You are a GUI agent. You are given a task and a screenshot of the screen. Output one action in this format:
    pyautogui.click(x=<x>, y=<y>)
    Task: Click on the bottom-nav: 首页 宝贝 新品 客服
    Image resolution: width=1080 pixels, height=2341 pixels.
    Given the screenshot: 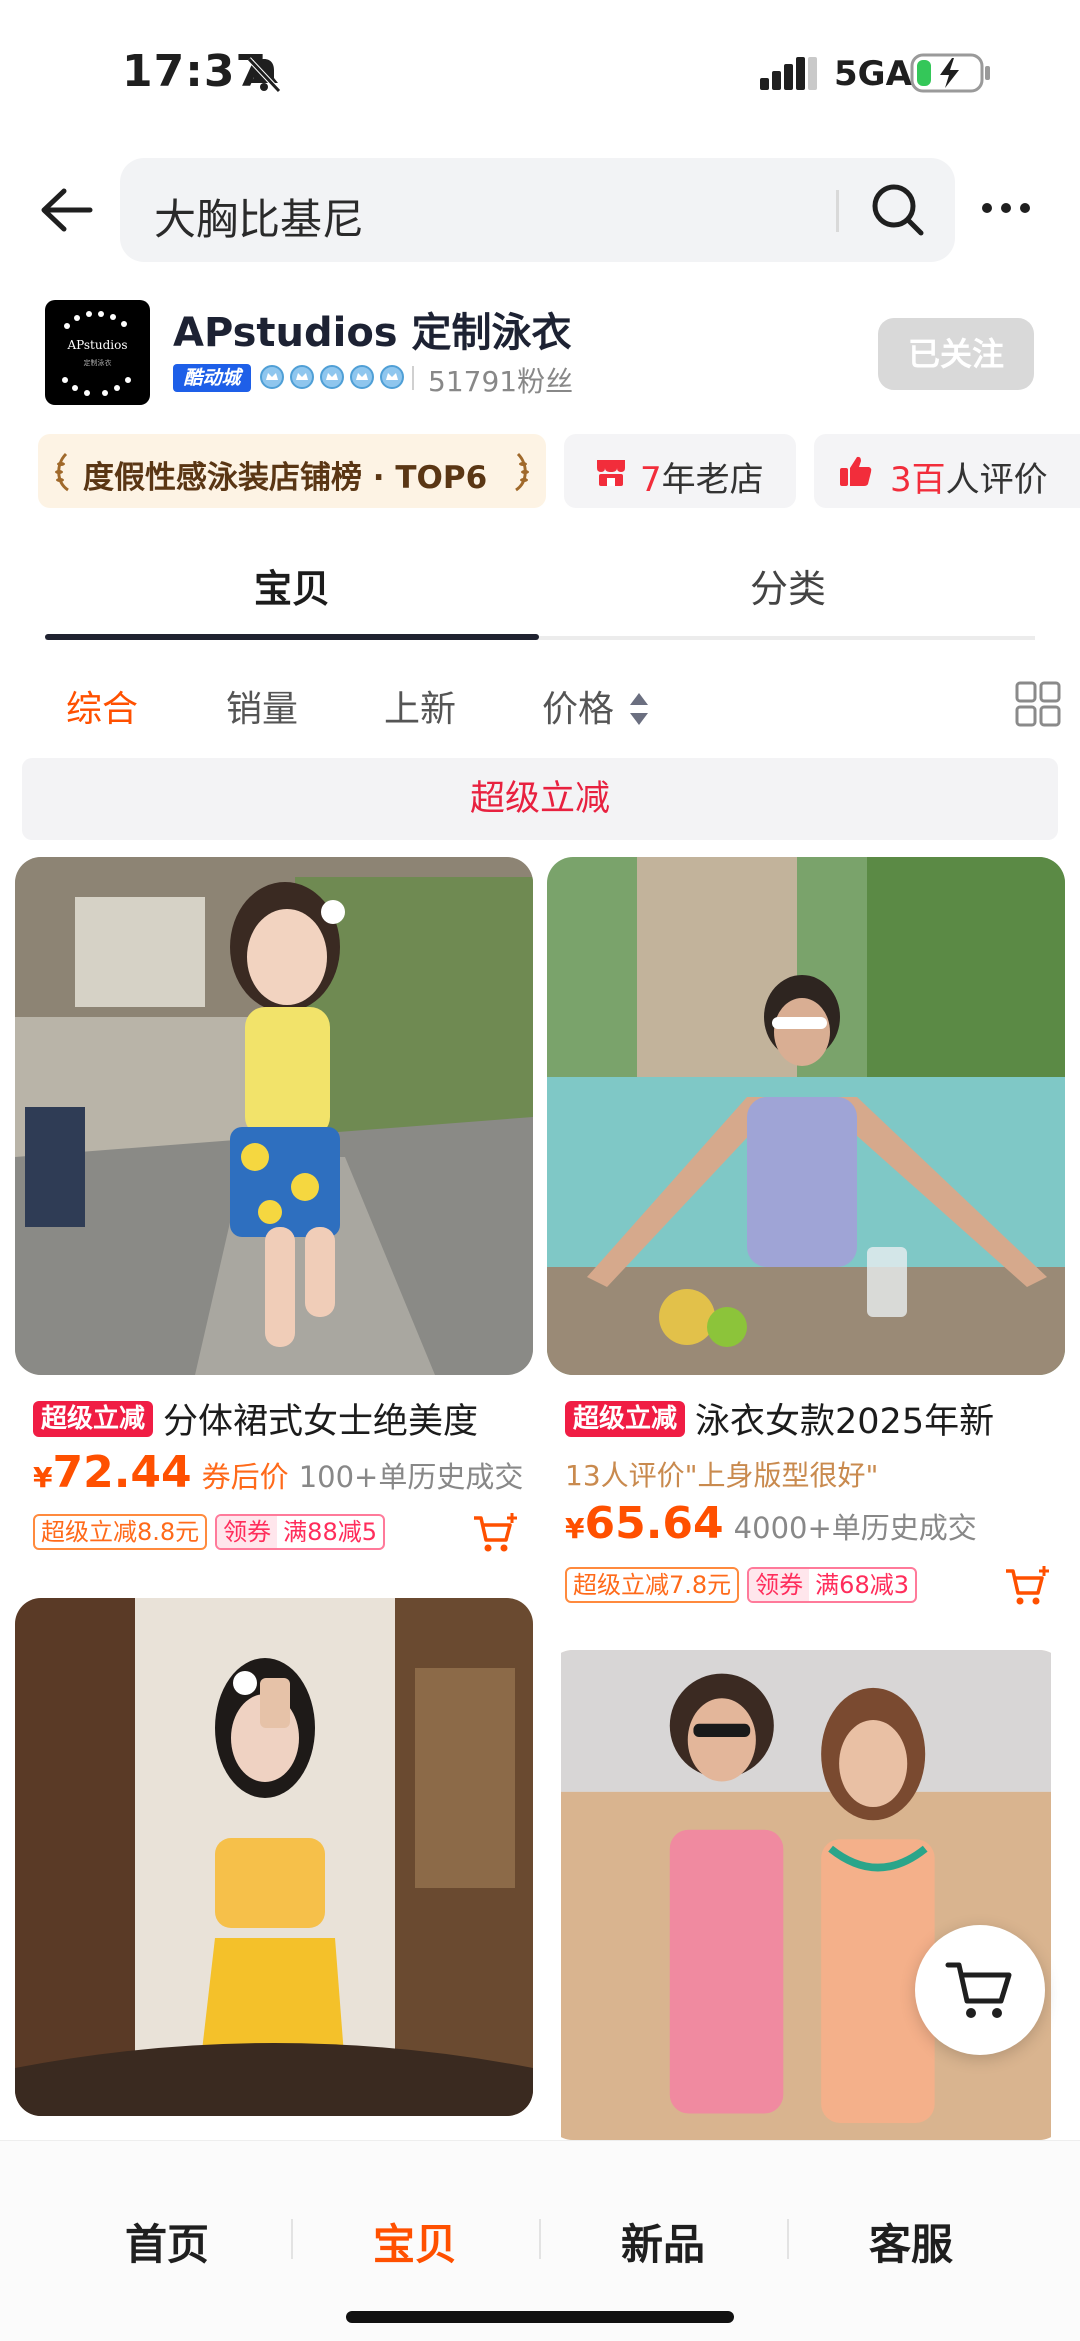 What is the action you would take?
    pyautogui.click(x=540, y=2240)
    